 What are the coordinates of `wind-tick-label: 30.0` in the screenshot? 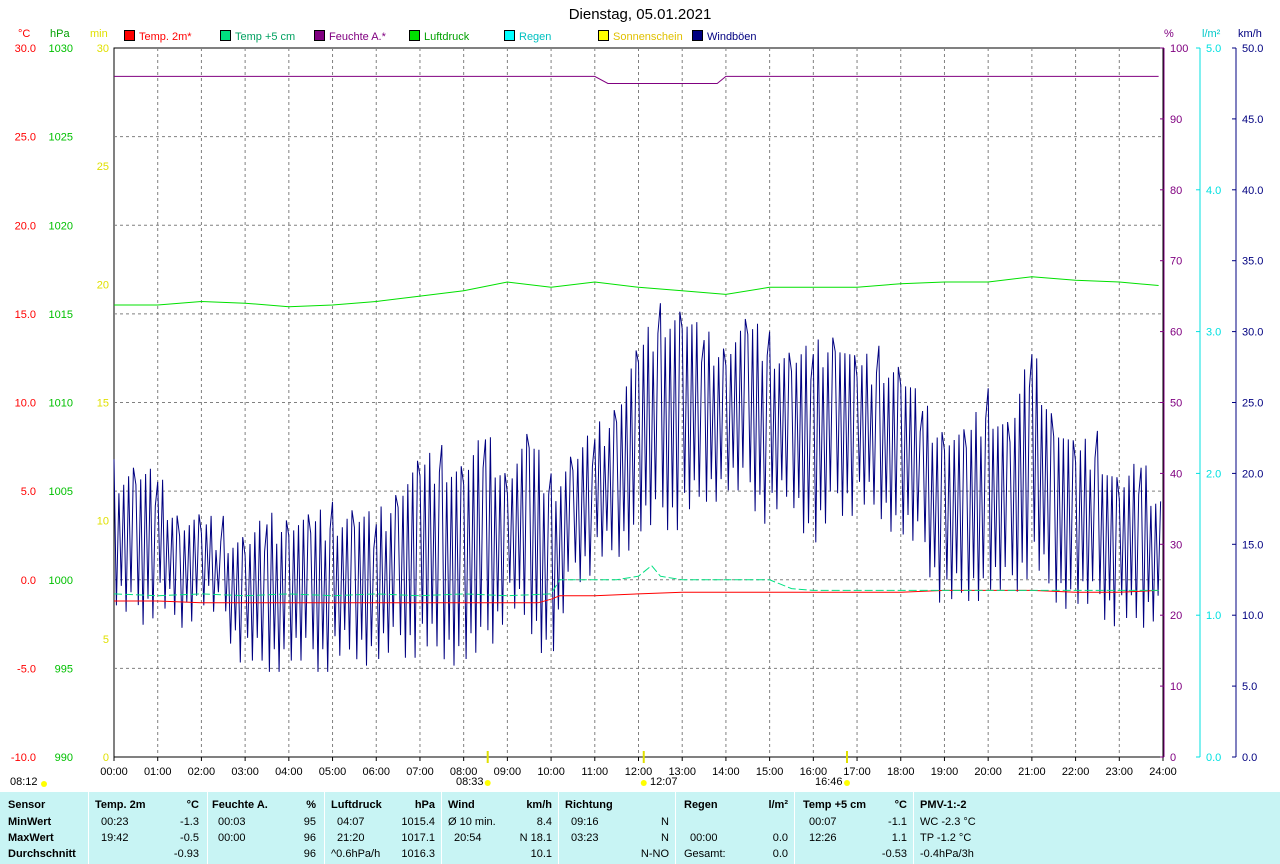 It's located at (1252, 333).